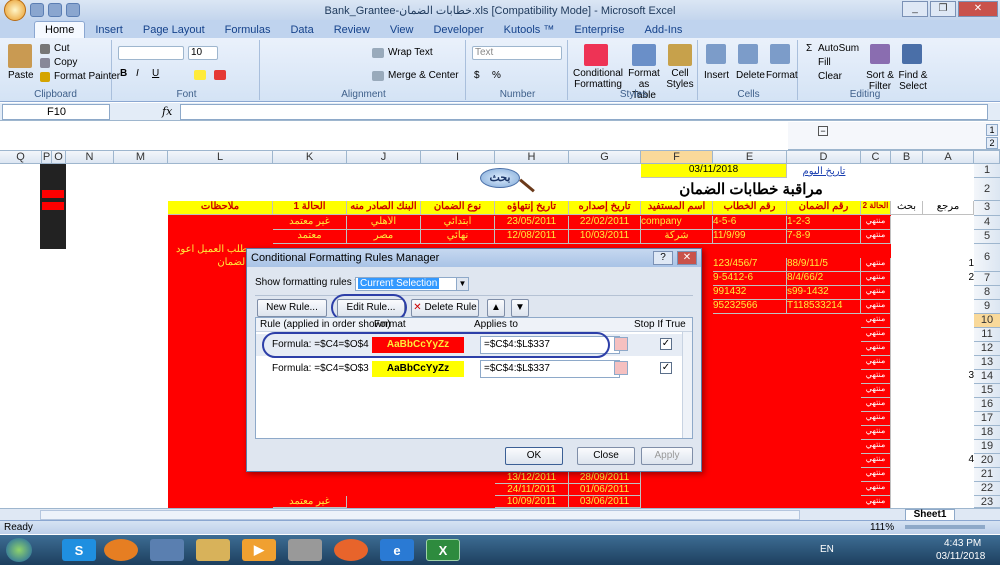  I want to click on cell-d7: 8/4/66/2, so click(824, 279).